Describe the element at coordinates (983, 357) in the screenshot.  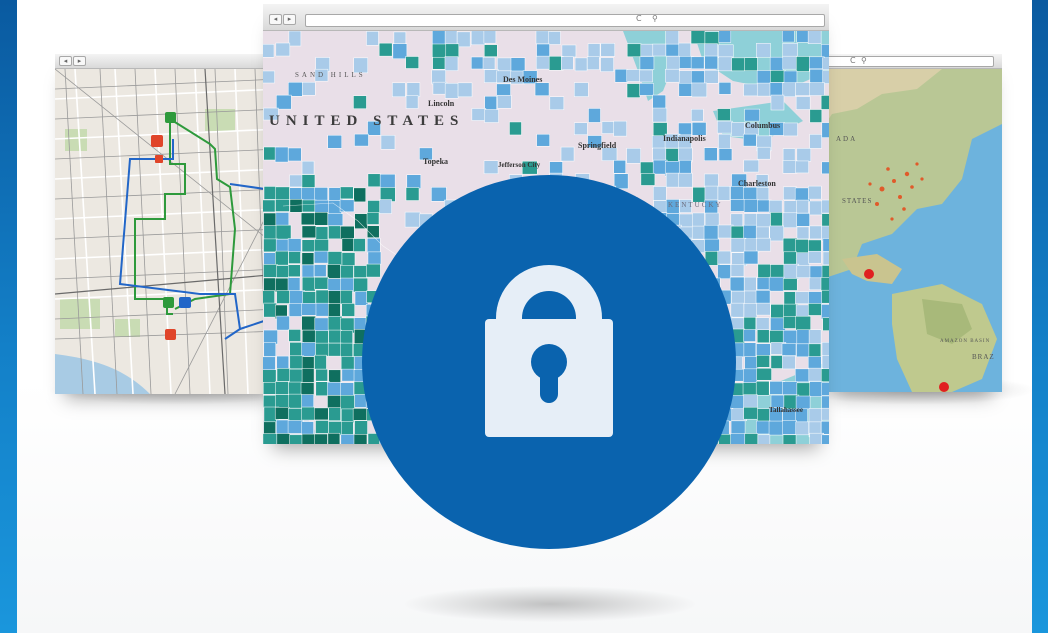
I see `map-label-brazil: BRAZ` at that location.